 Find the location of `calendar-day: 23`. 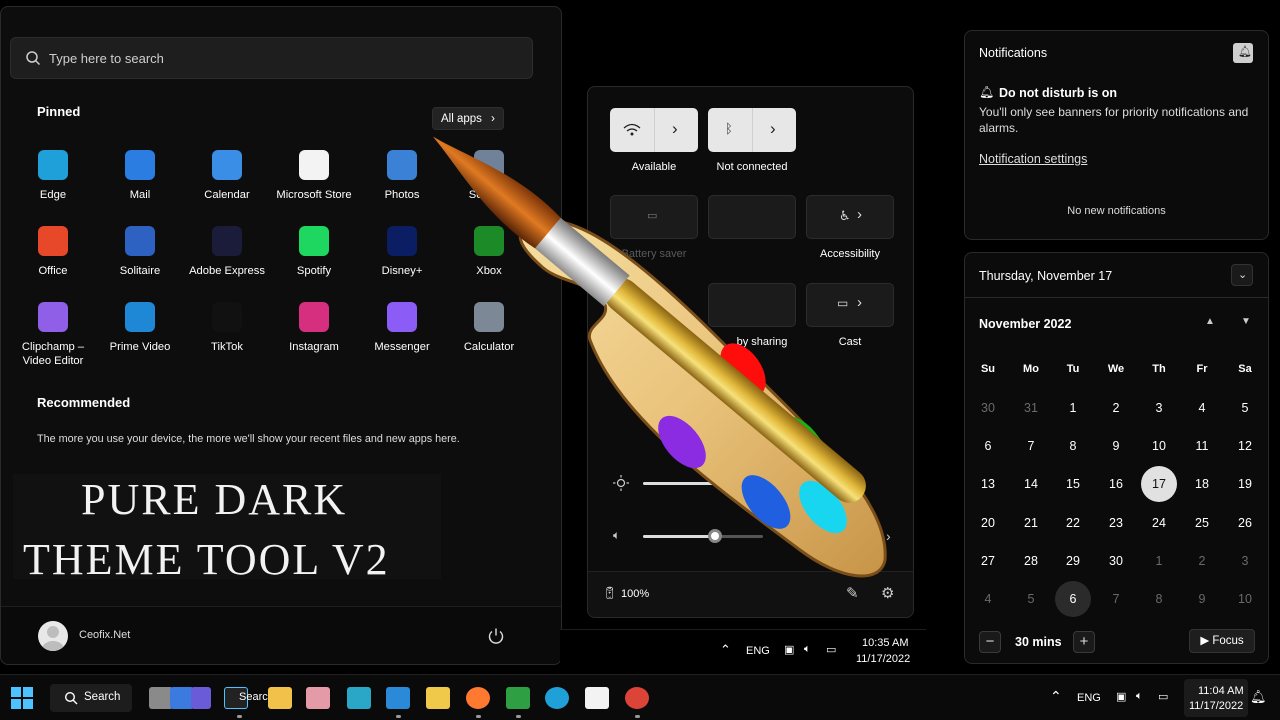

calendar-day: 23 is located at coordinates (1116, 523).